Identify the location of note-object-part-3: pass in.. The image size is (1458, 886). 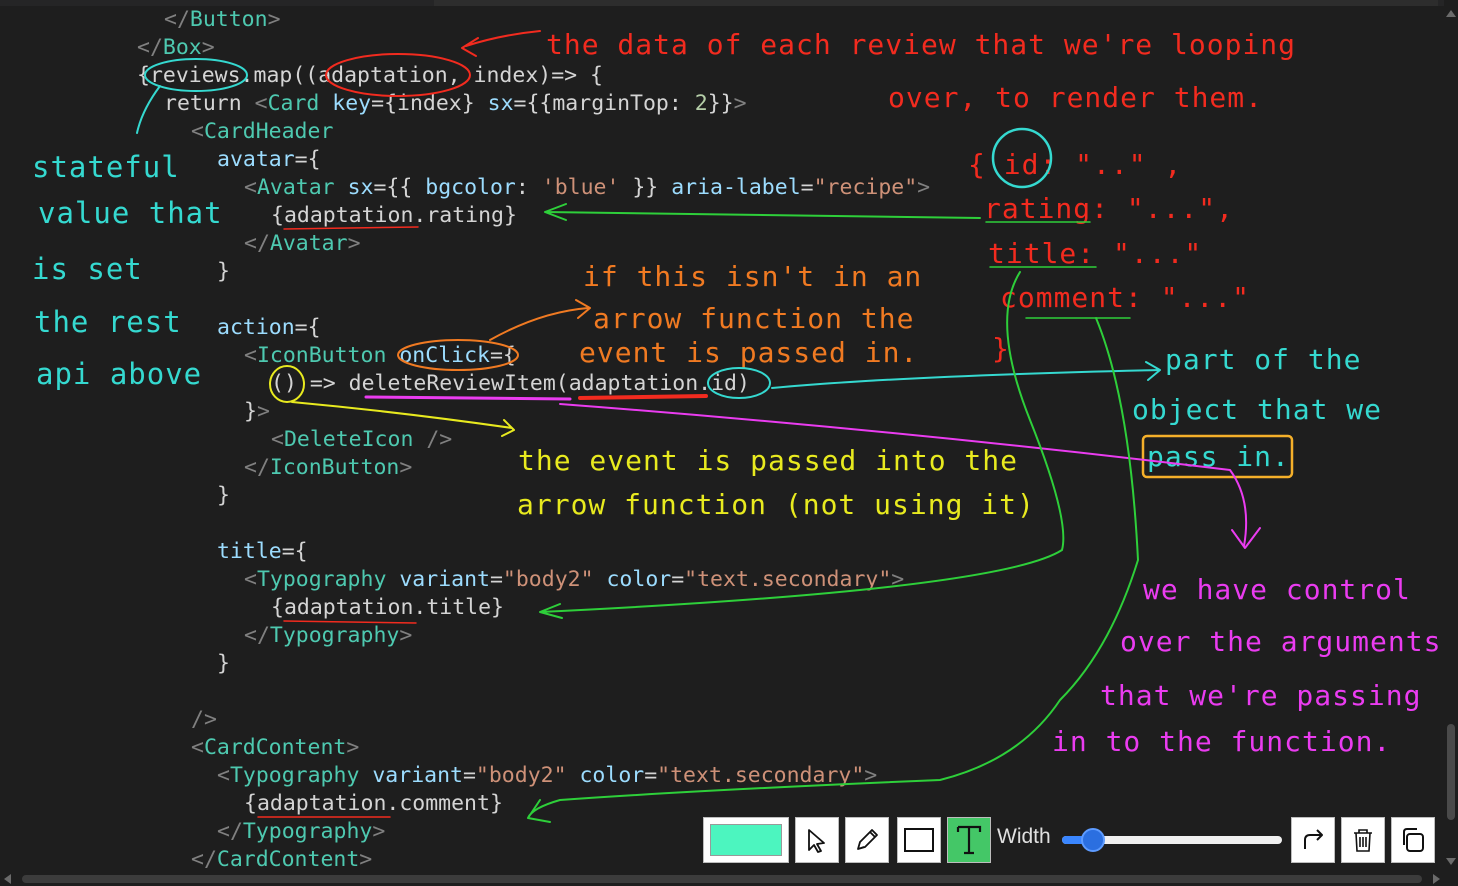
(1218, 456).